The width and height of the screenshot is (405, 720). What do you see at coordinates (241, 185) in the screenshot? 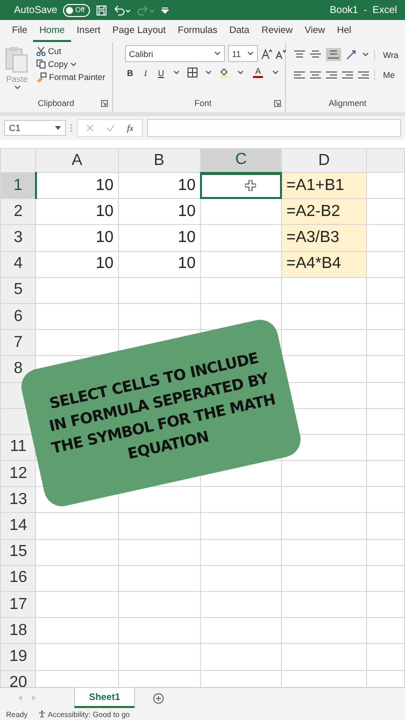
I see `selected-cell` at bounding box center [241, 185].